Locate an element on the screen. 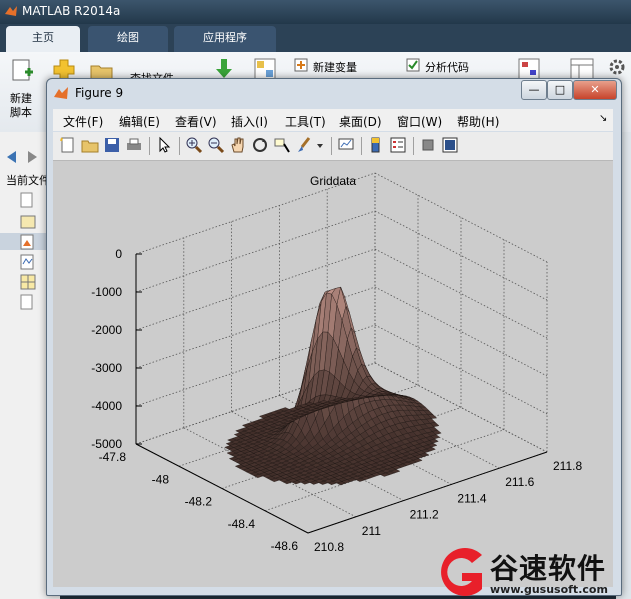  watermark-logo-icon is located at coordinates (461, 572).